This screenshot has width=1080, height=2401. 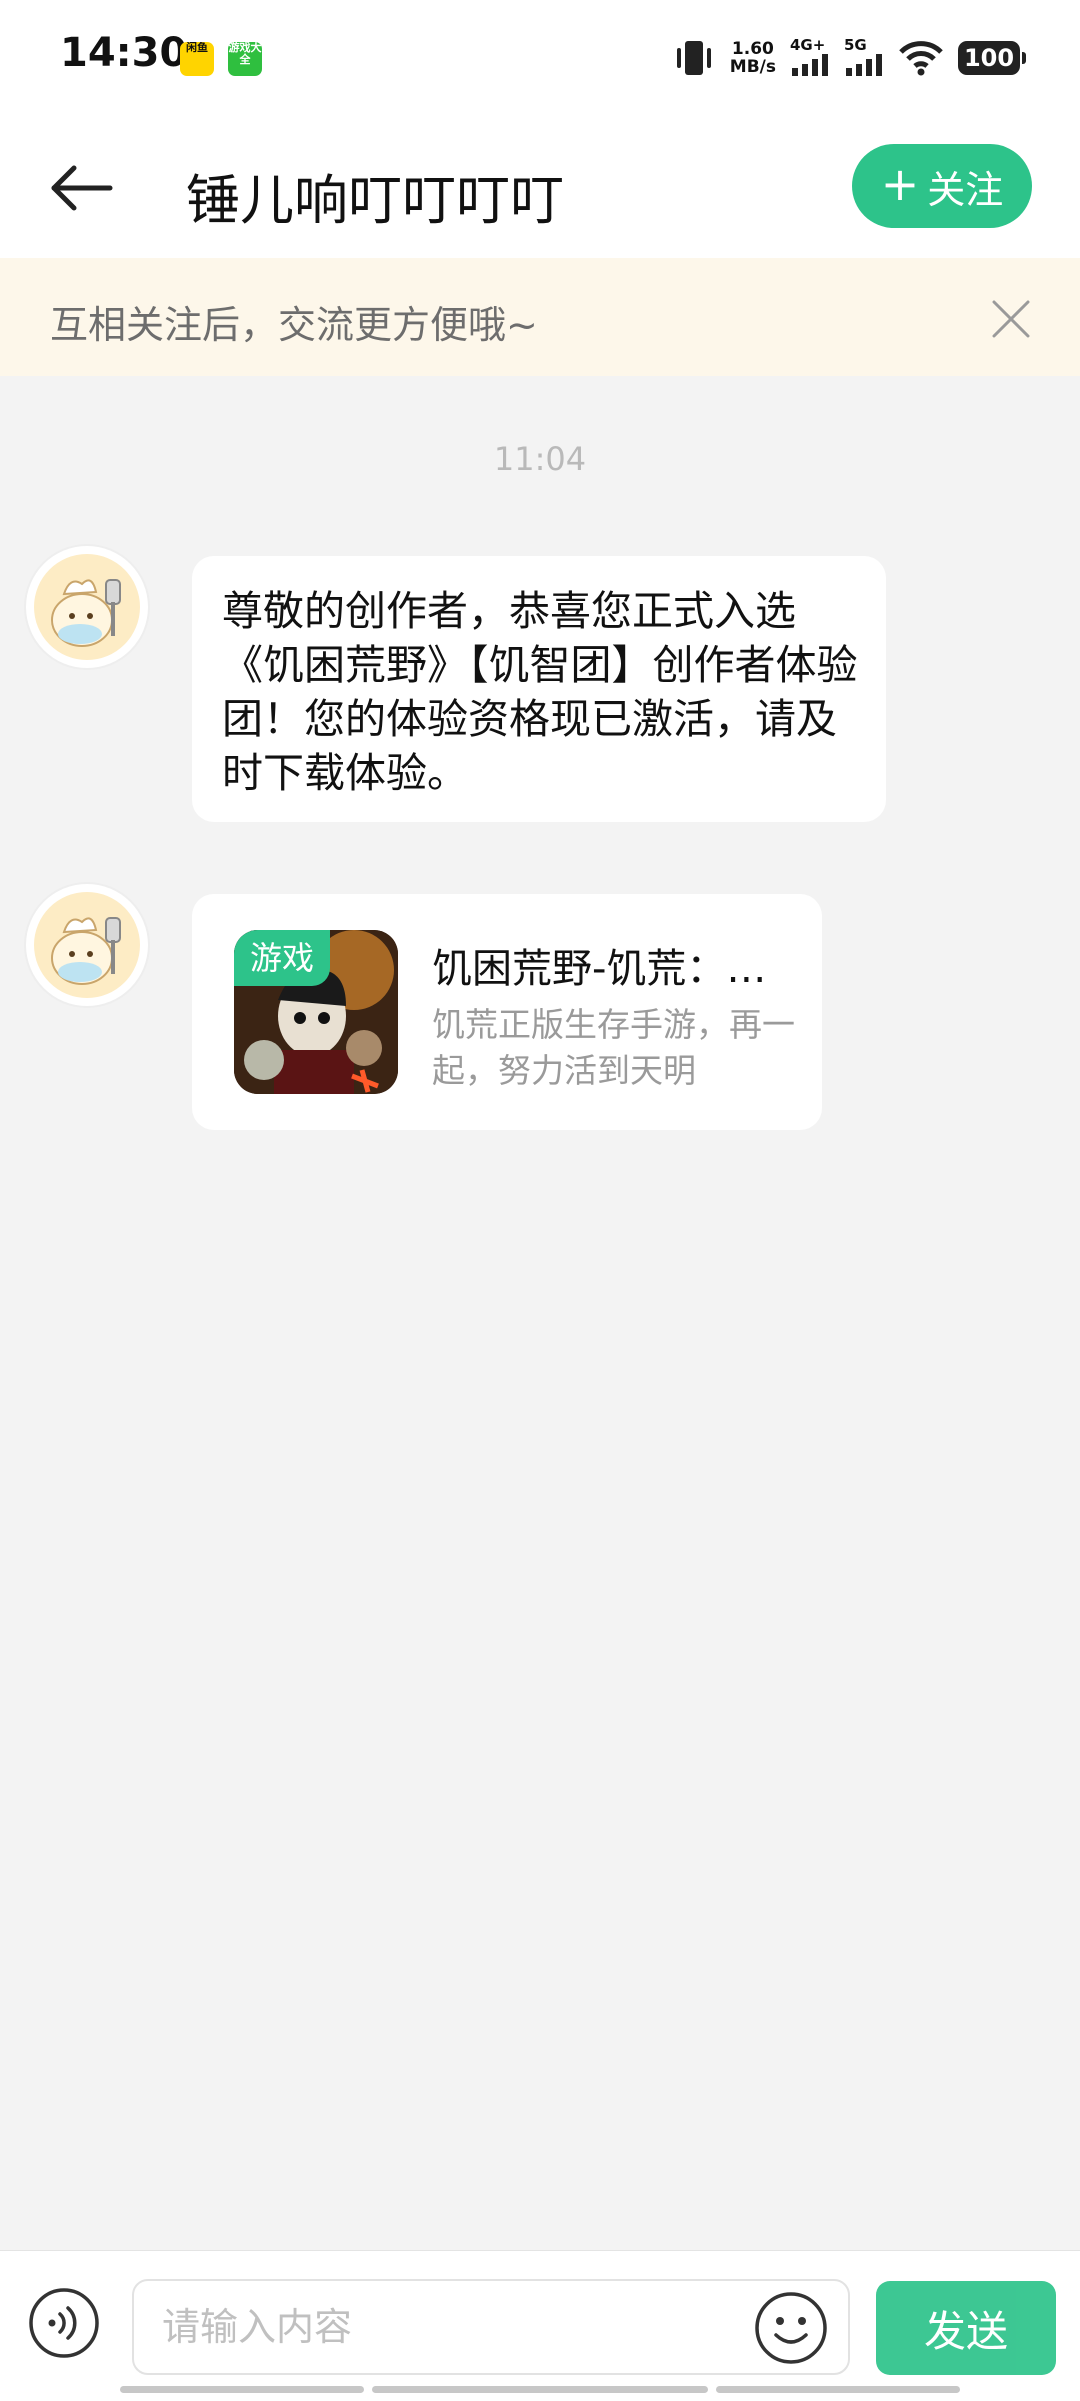 What do you see at coordinates (124, 53) in the screenshot?
I see `status-time: 14:30` at bounding box center [124, 53].